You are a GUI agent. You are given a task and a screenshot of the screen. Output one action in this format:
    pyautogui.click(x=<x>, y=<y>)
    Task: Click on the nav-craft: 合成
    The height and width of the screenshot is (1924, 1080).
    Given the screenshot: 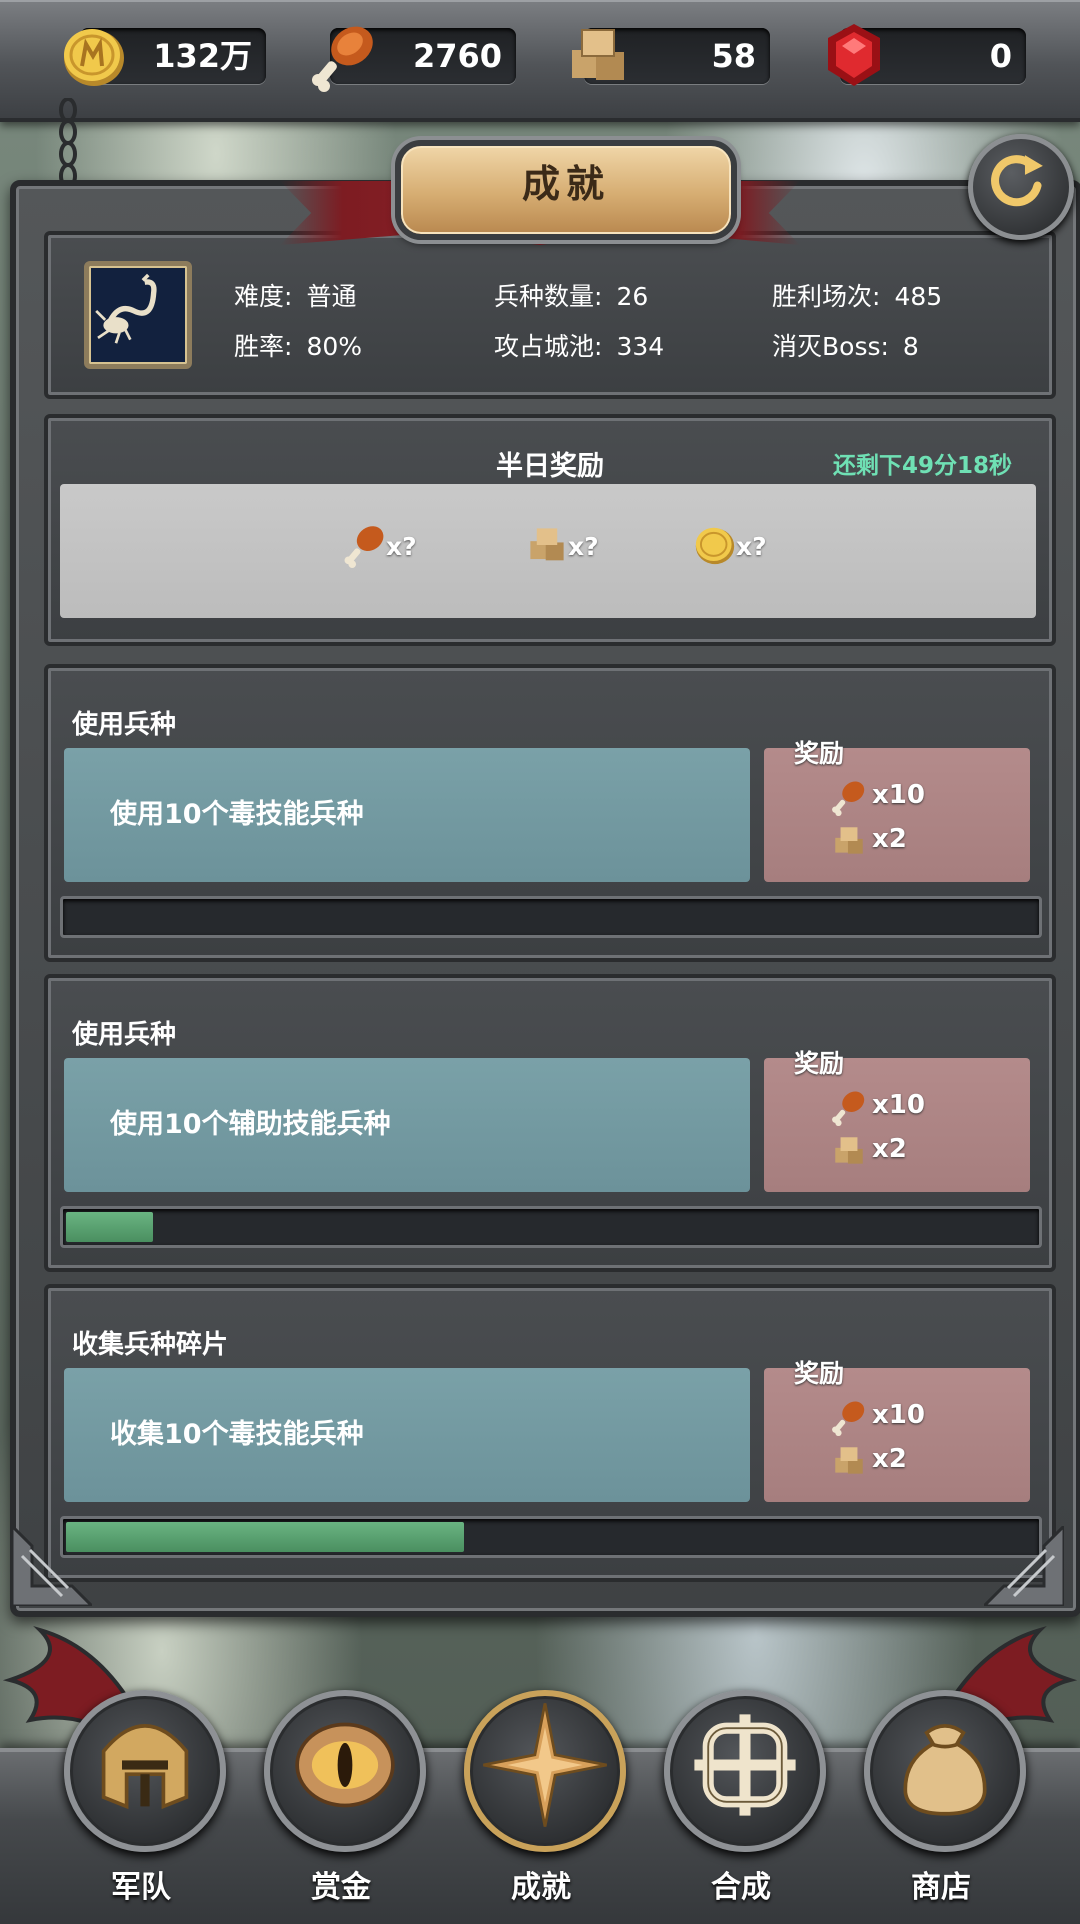 What is the action you would take?
    pyautogui.click(x=741, y=1805)
    